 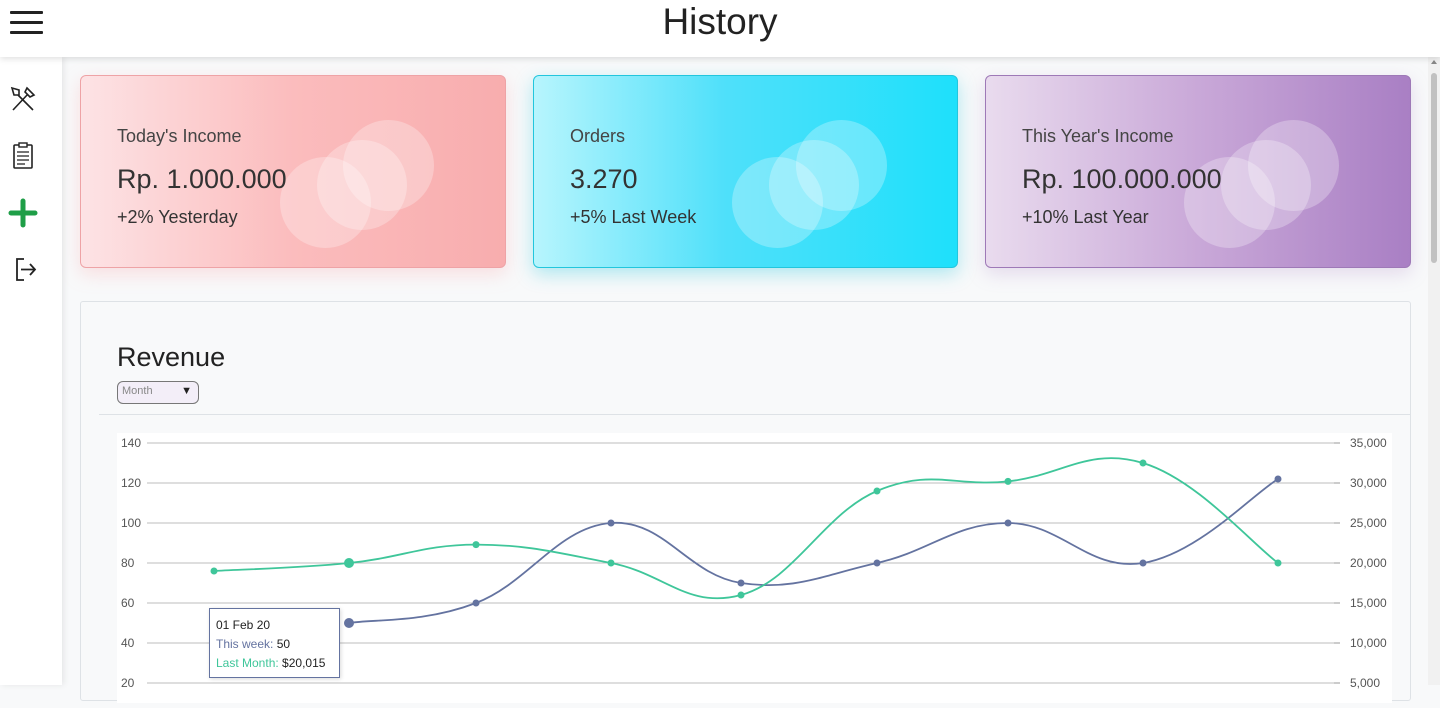 What do you see at coordinates (1368, 643) in the screenshot?
I see `y-right-tick-label: 10,000` at bounding box center [1368, 643].